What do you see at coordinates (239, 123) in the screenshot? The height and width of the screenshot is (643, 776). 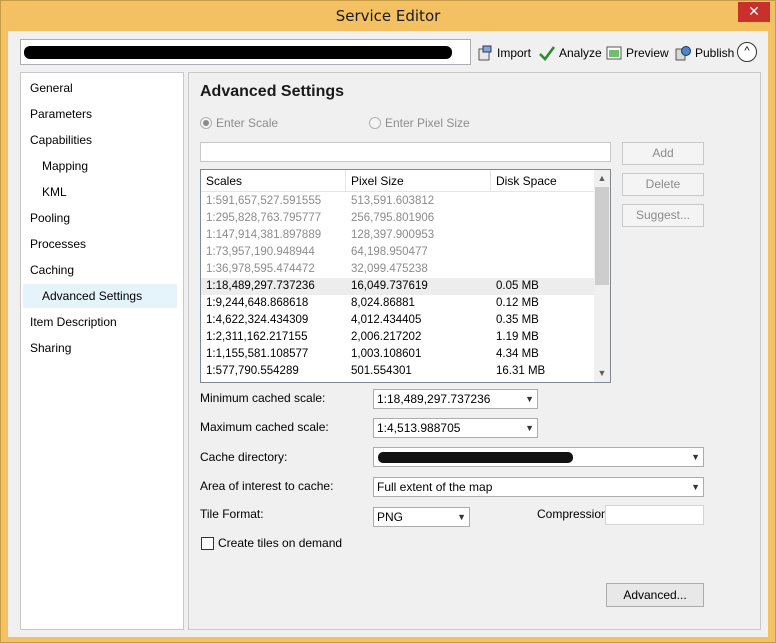 I see `enter-scale-radio: Enter Scale` at bounding box center [239, 123].